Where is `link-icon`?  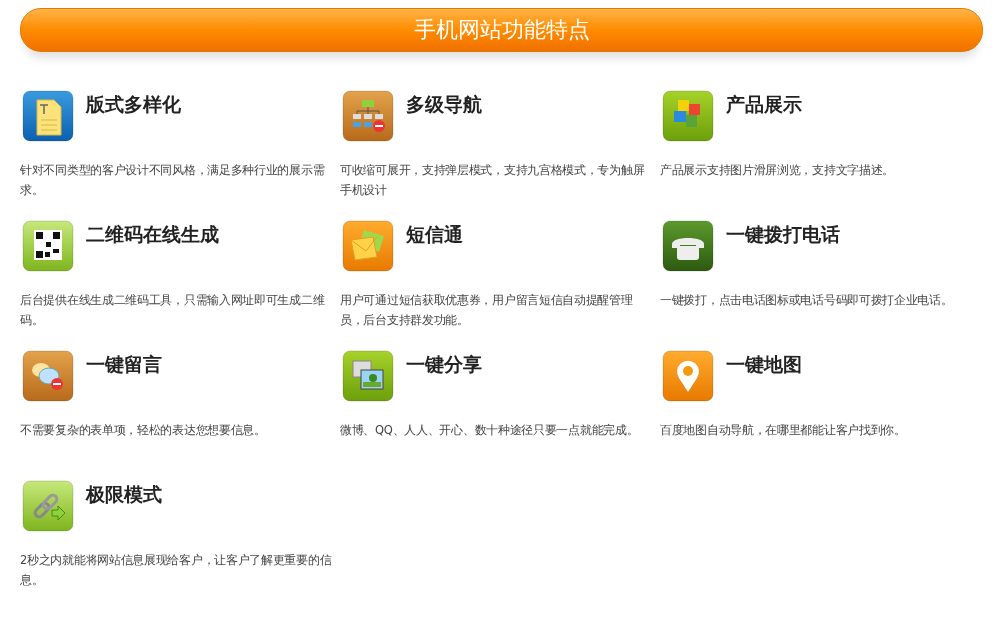
link-icon is located at coordinates (48, 507).